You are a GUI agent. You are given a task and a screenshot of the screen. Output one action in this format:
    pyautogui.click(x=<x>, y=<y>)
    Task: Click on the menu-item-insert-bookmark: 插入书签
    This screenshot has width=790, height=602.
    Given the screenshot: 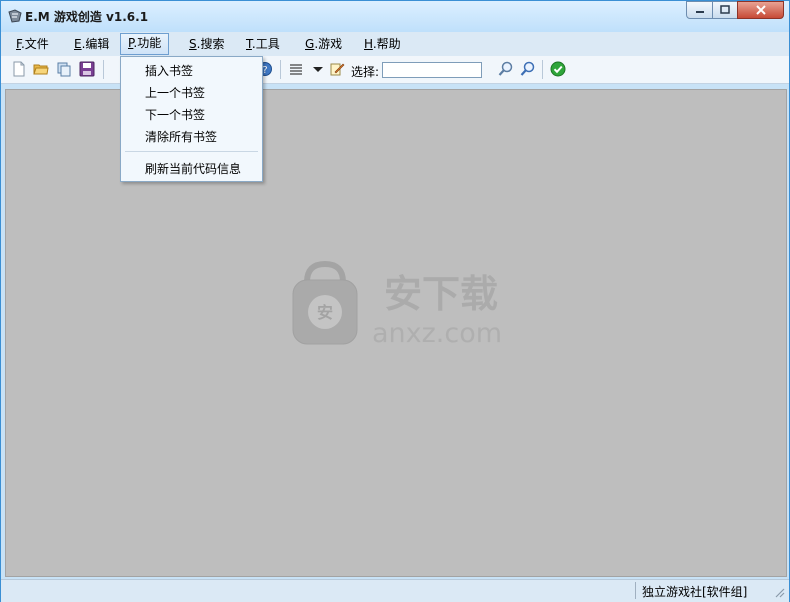 What is the action you would take?
    pyautogui.click(x=169, y=71)
    